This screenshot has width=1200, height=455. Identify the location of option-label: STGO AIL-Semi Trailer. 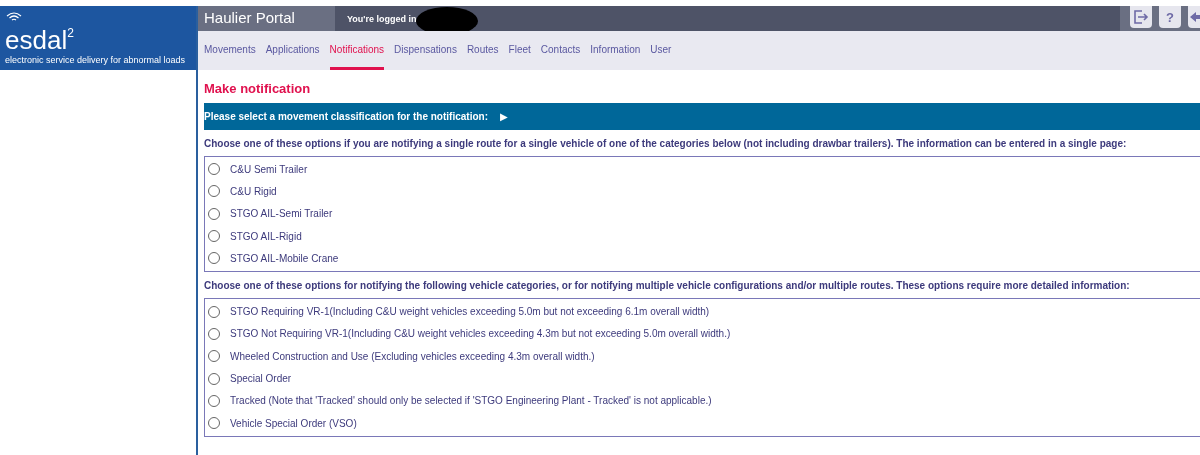
(281, 214).